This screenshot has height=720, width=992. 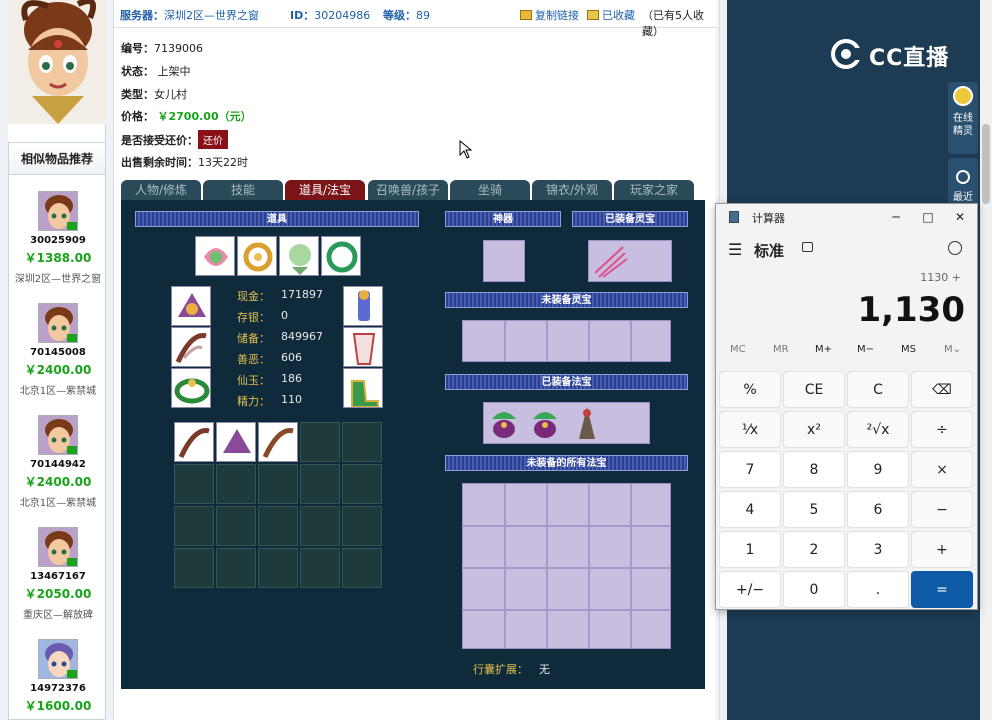 I want to click on mminus-button: M−, so click(x=865, y=349).